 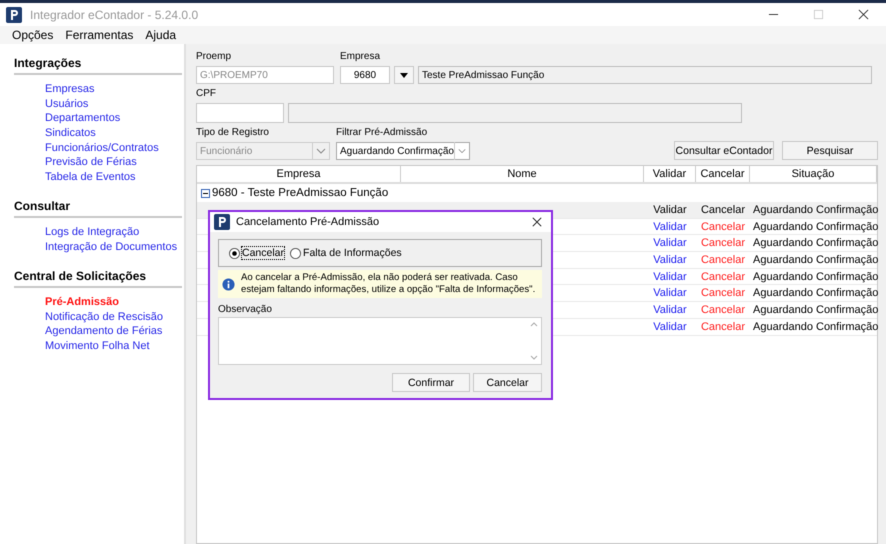 I want to click on section-title: Central de Solicitações, so click(x=98, y=278).